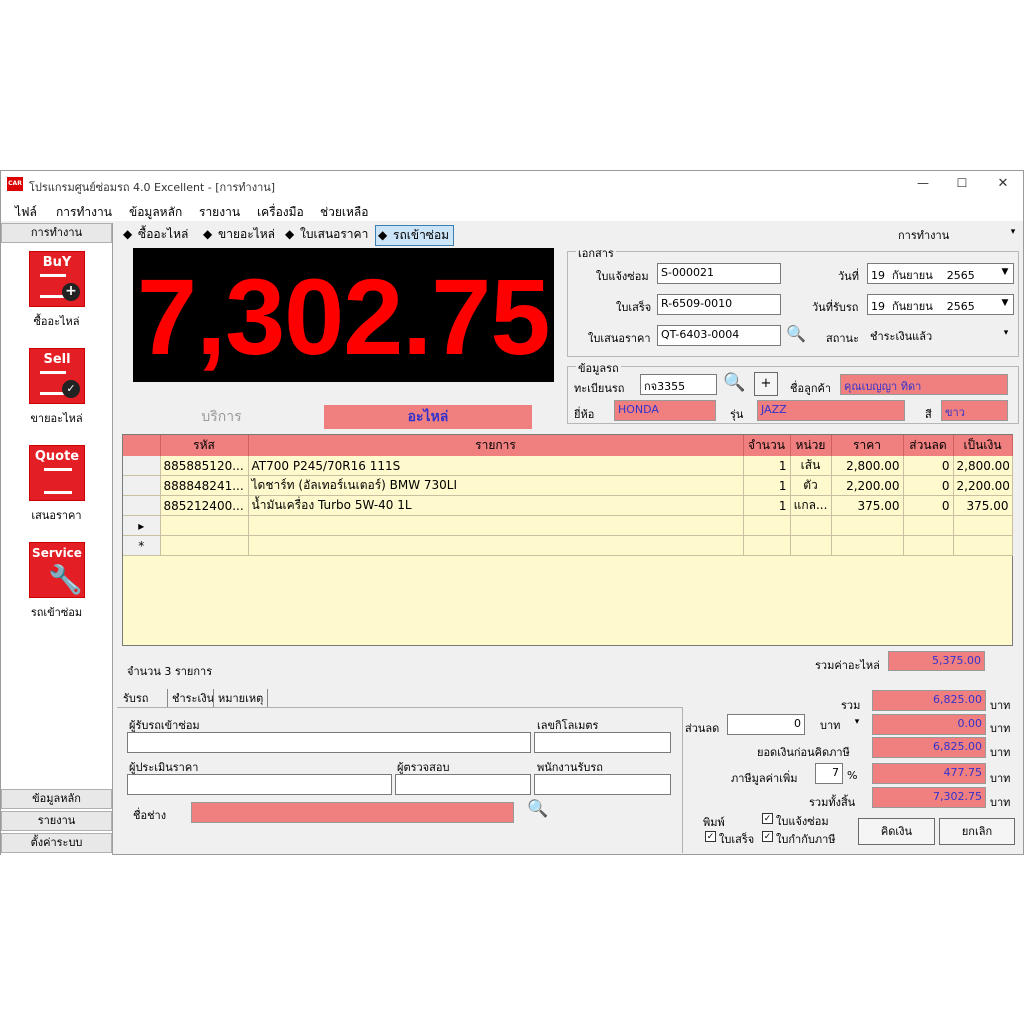 This screenshot has width=1024, height=1024. I want to click on cell-item: น้ำมันเครื่อง Turbo 5W-40 1L, so click(496, 505).